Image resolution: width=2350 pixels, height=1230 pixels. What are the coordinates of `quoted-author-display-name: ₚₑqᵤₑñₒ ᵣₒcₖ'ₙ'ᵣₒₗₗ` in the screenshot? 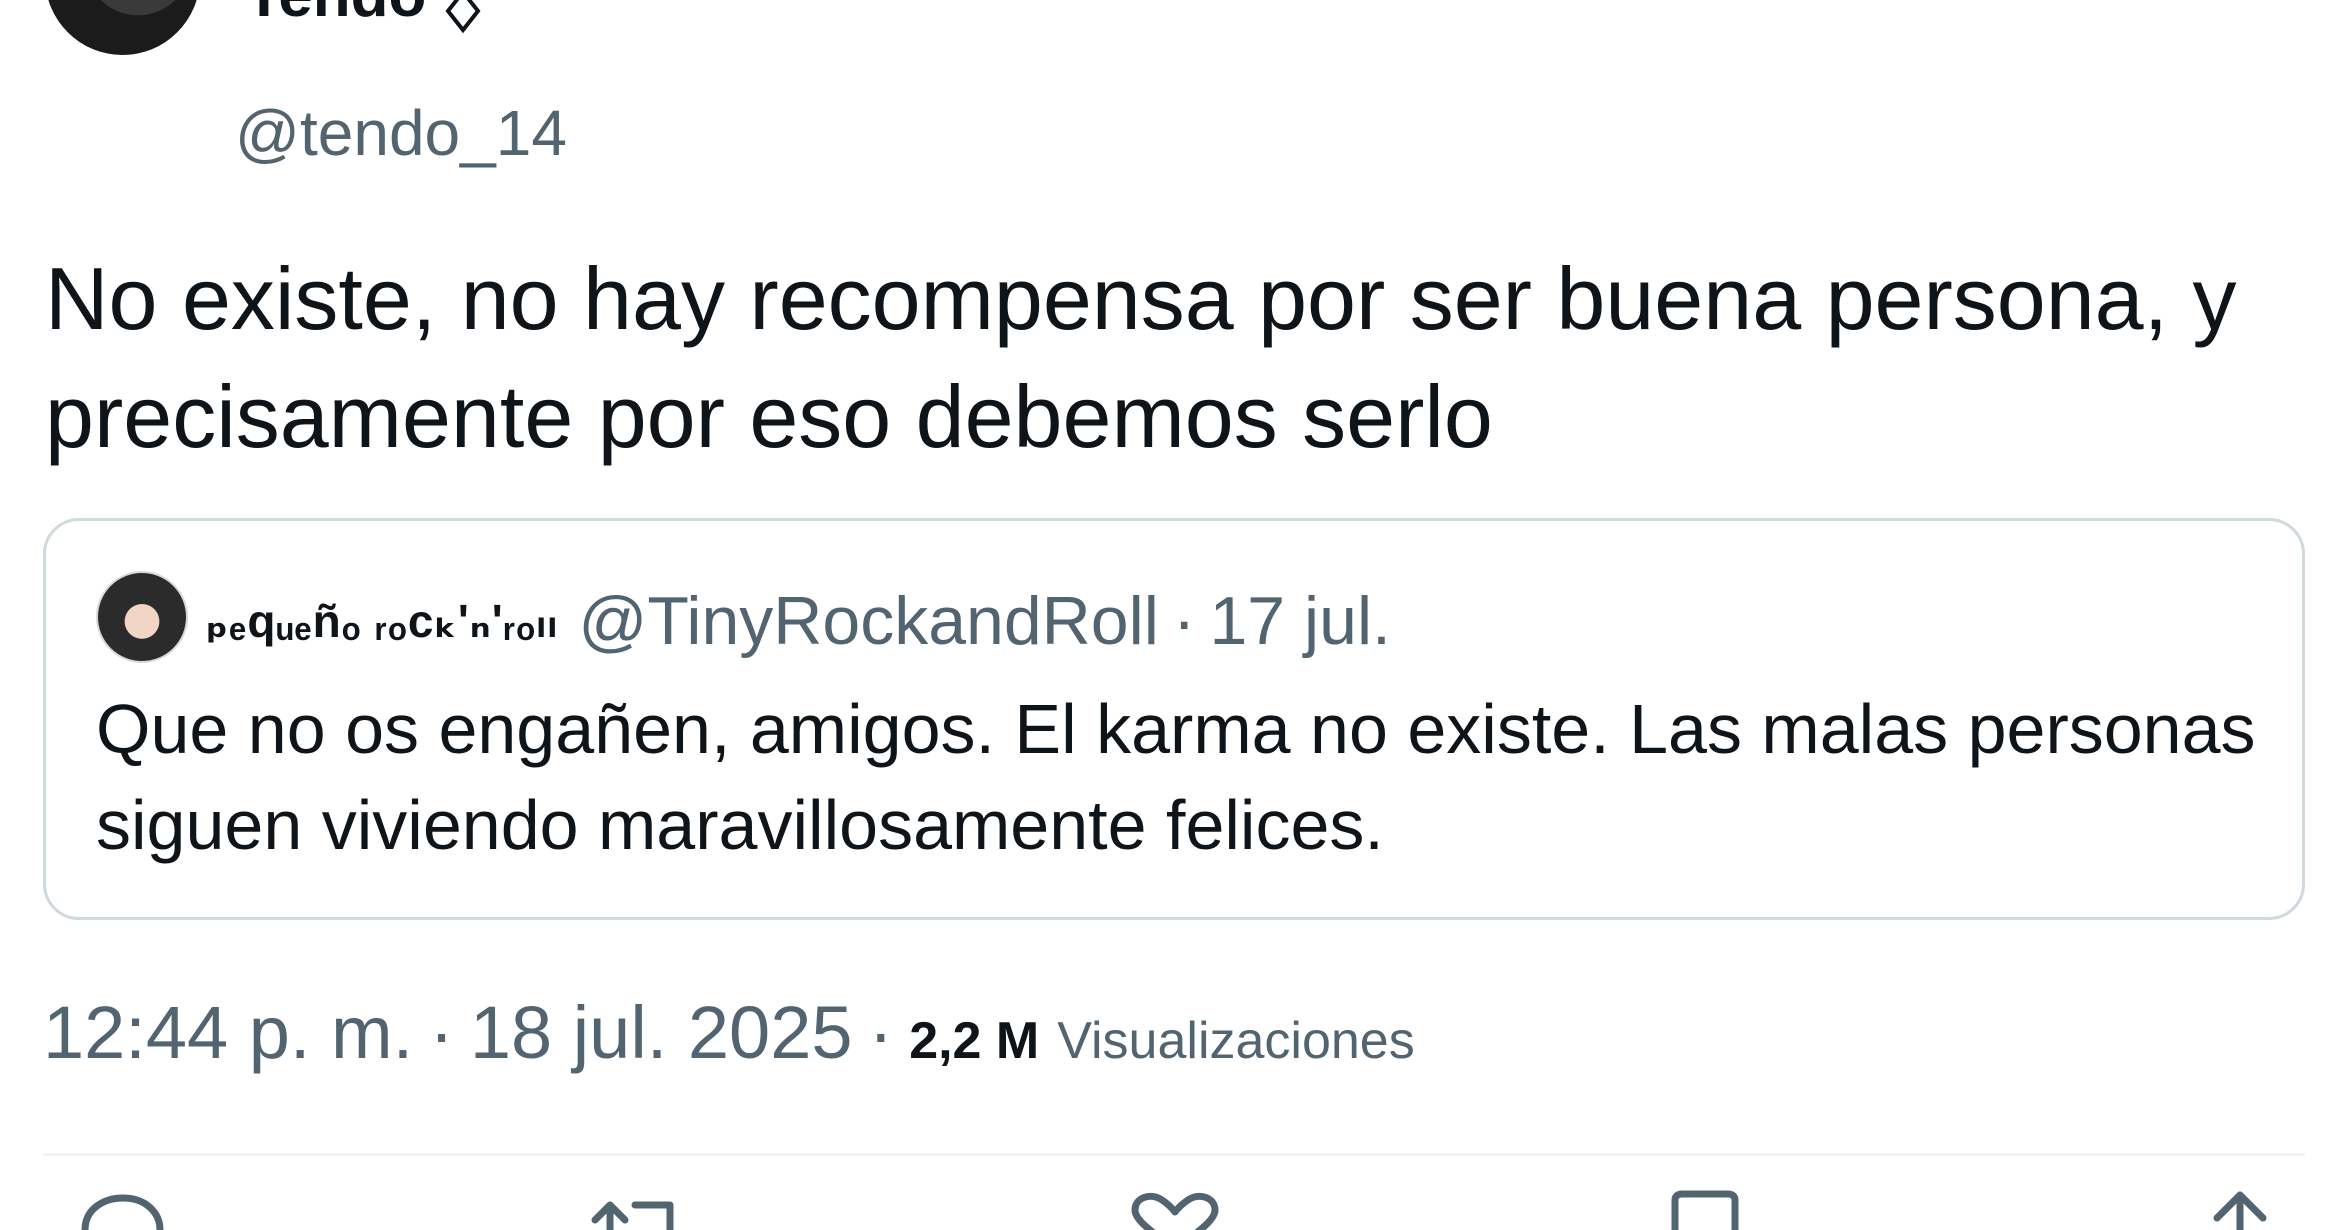 It's located at (382, 621).